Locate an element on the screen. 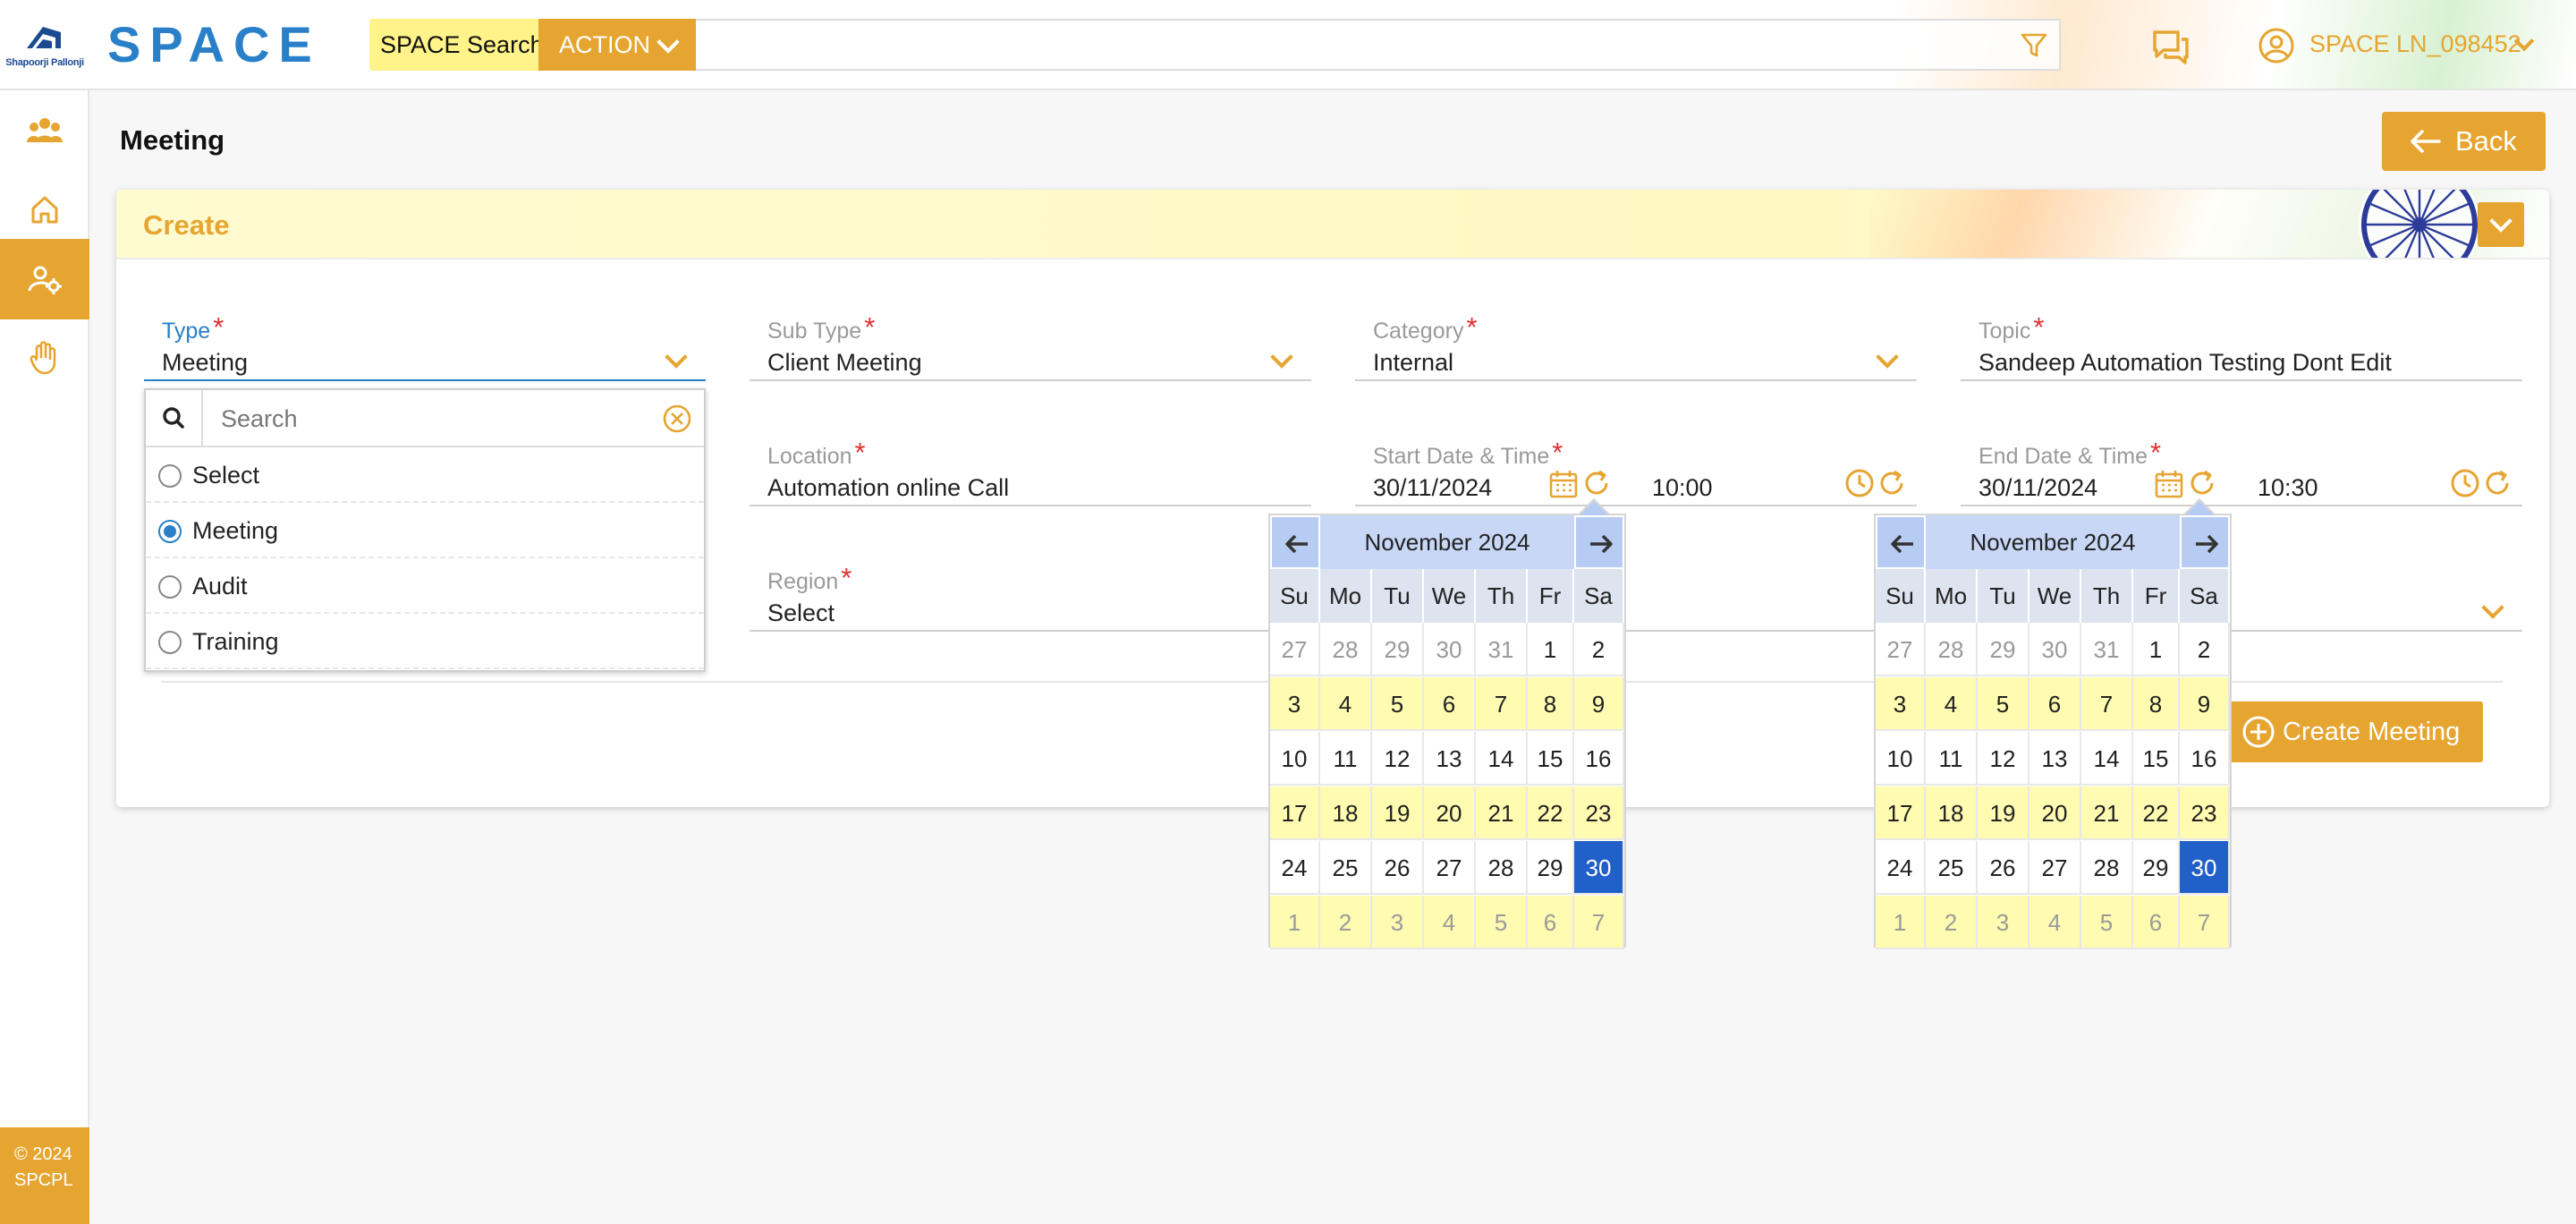 This screenshot has width=2576, height=1224. sidebar-item-user-settings is located at coordinates (44, 279).